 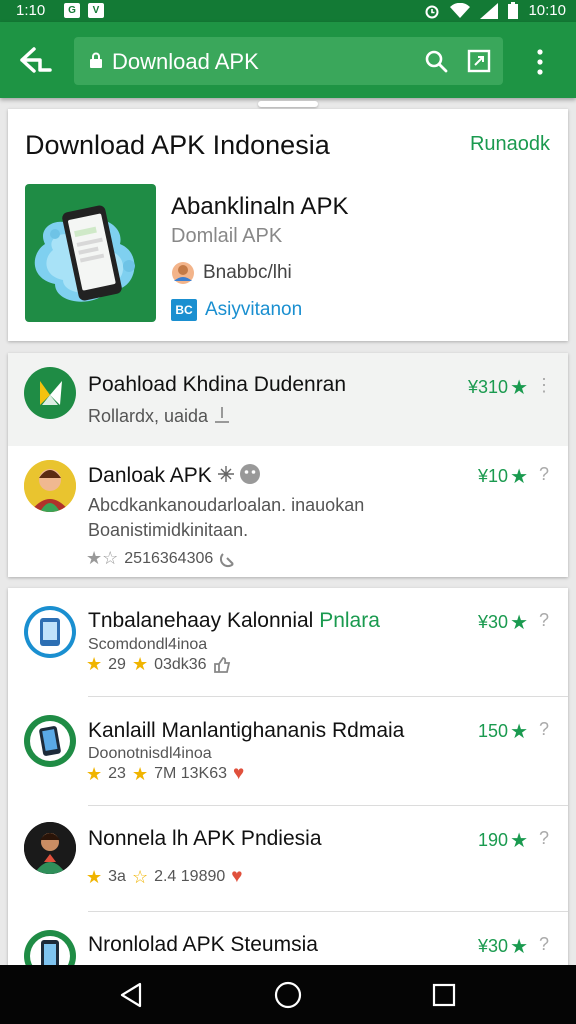 What do you see at coordinates (184, 310) in the screenshot?
I see `tag-icon: BC` at bounding box center [184, 310].